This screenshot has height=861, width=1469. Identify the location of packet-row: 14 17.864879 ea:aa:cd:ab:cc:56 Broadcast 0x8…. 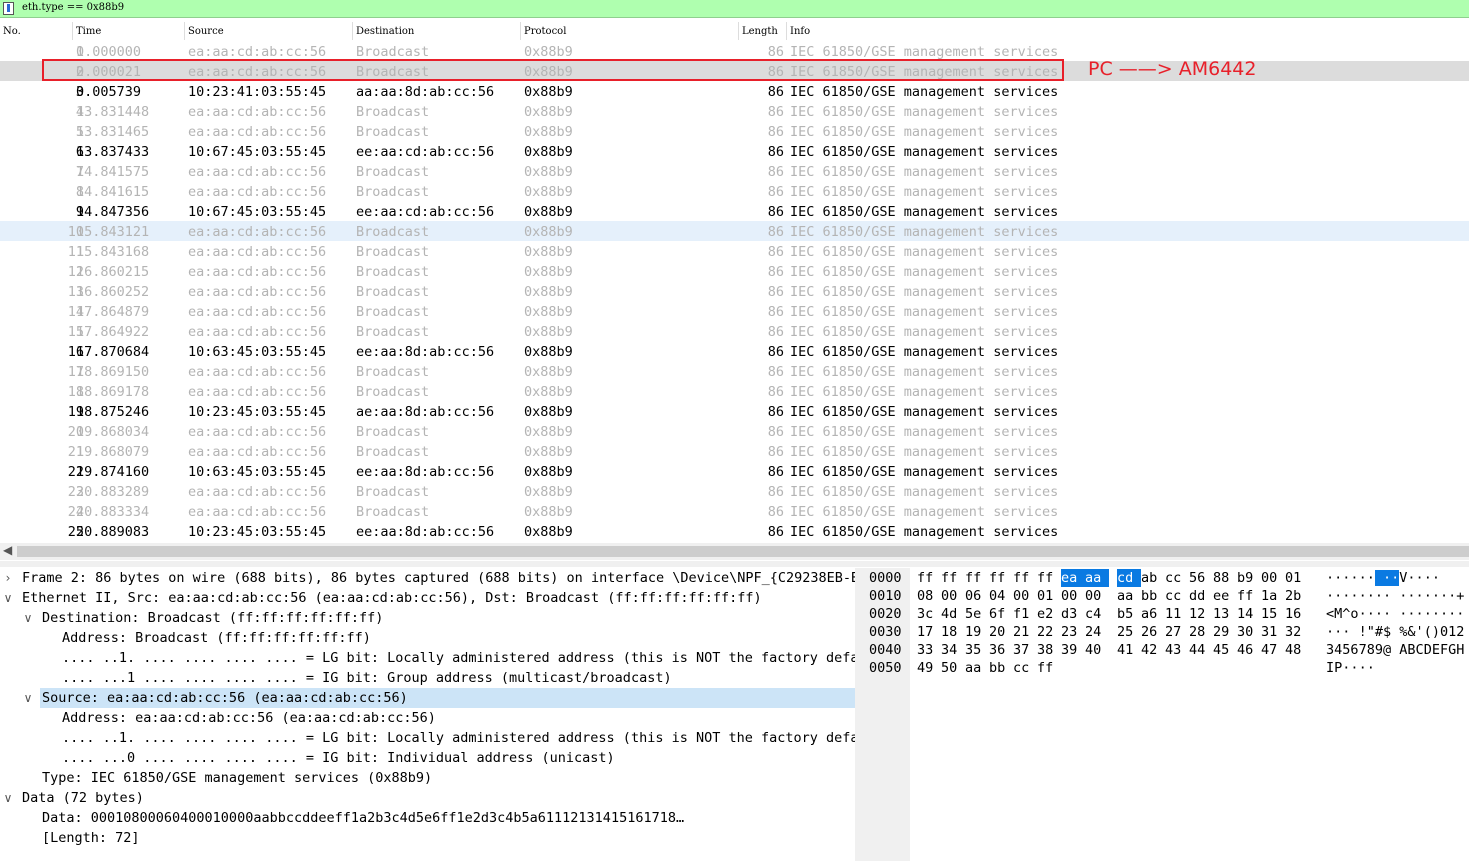
(734, 311).